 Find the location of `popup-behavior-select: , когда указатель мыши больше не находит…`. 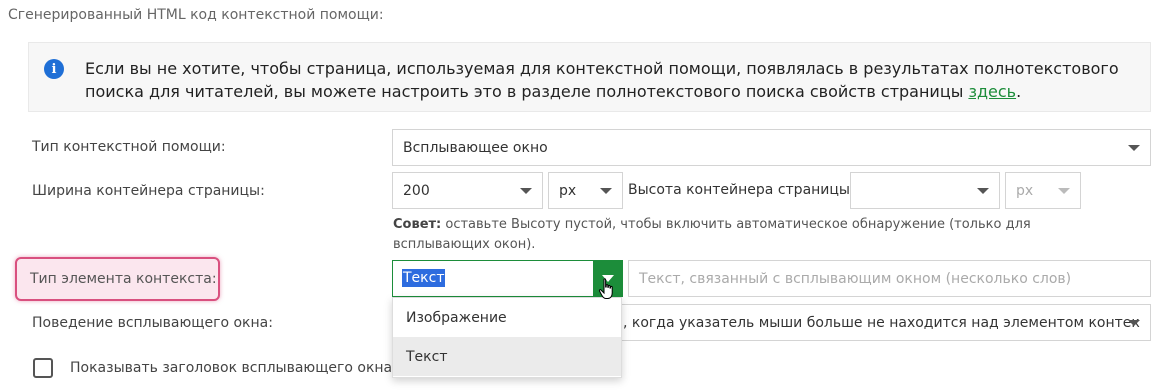

popup-behavior-select: , когда указатель мыши больше не находит… is located at coordinates (881, 322).